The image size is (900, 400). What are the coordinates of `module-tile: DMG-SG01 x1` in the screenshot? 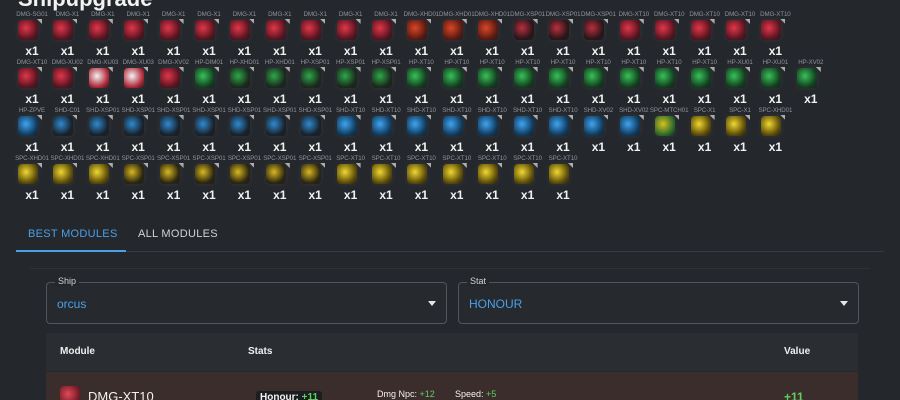 It's located at (32, 37).